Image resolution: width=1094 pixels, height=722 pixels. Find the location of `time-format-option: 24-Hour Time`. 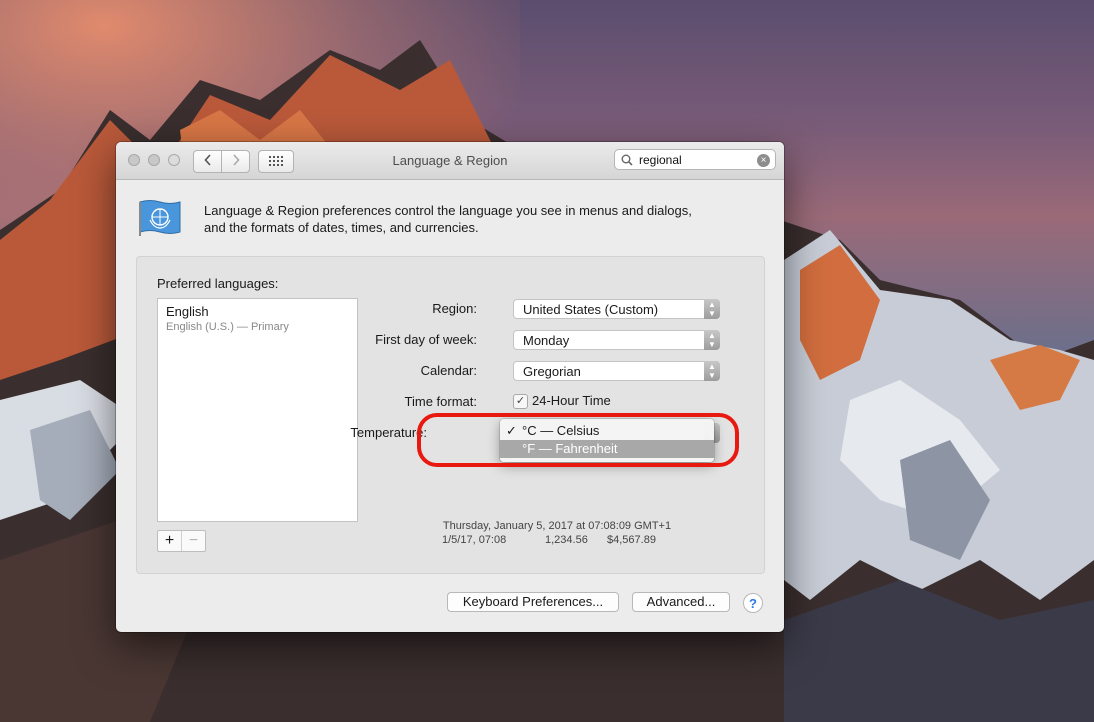

time-format-option: 24-Hour Time is located at coordinates (571, 400).